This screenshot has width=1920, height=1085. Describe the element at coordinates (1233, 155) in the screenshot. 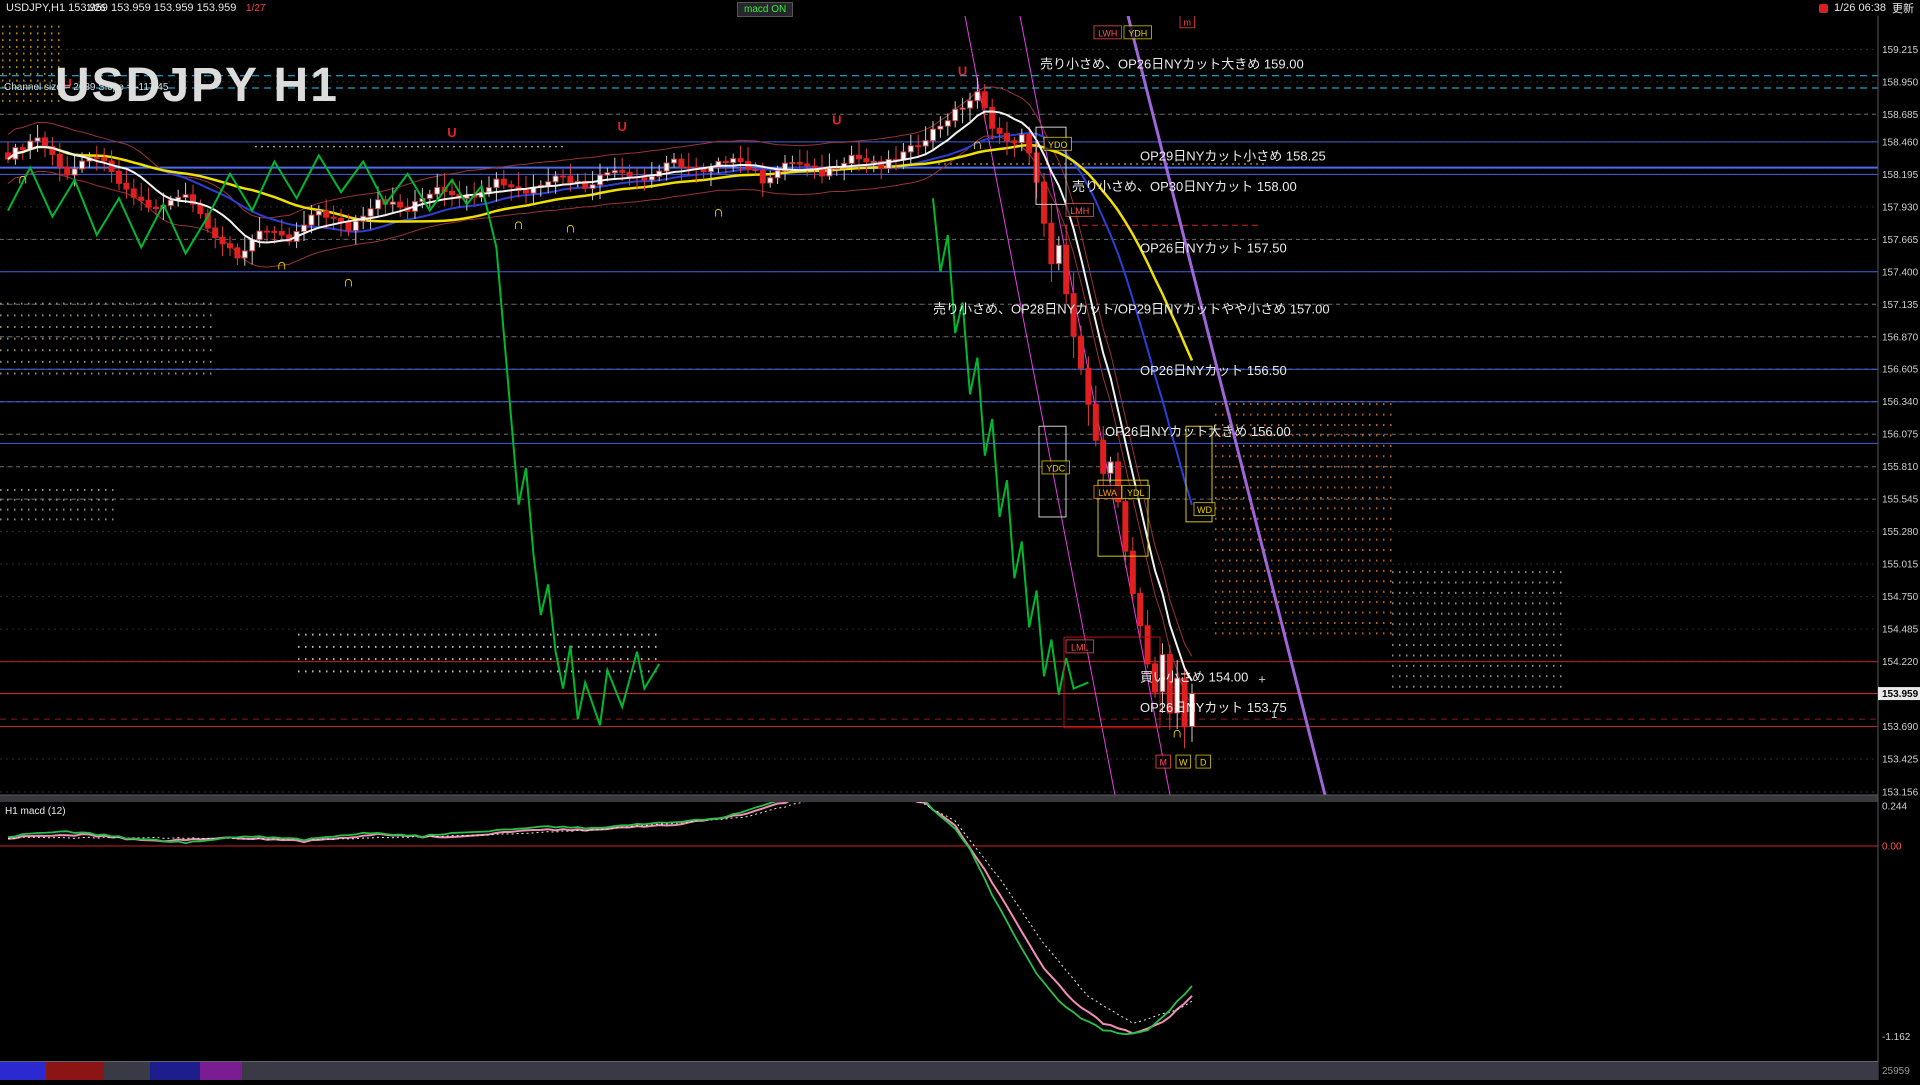

I see `svg-text: OP29日NYカット小さめ 158.25` at that location.